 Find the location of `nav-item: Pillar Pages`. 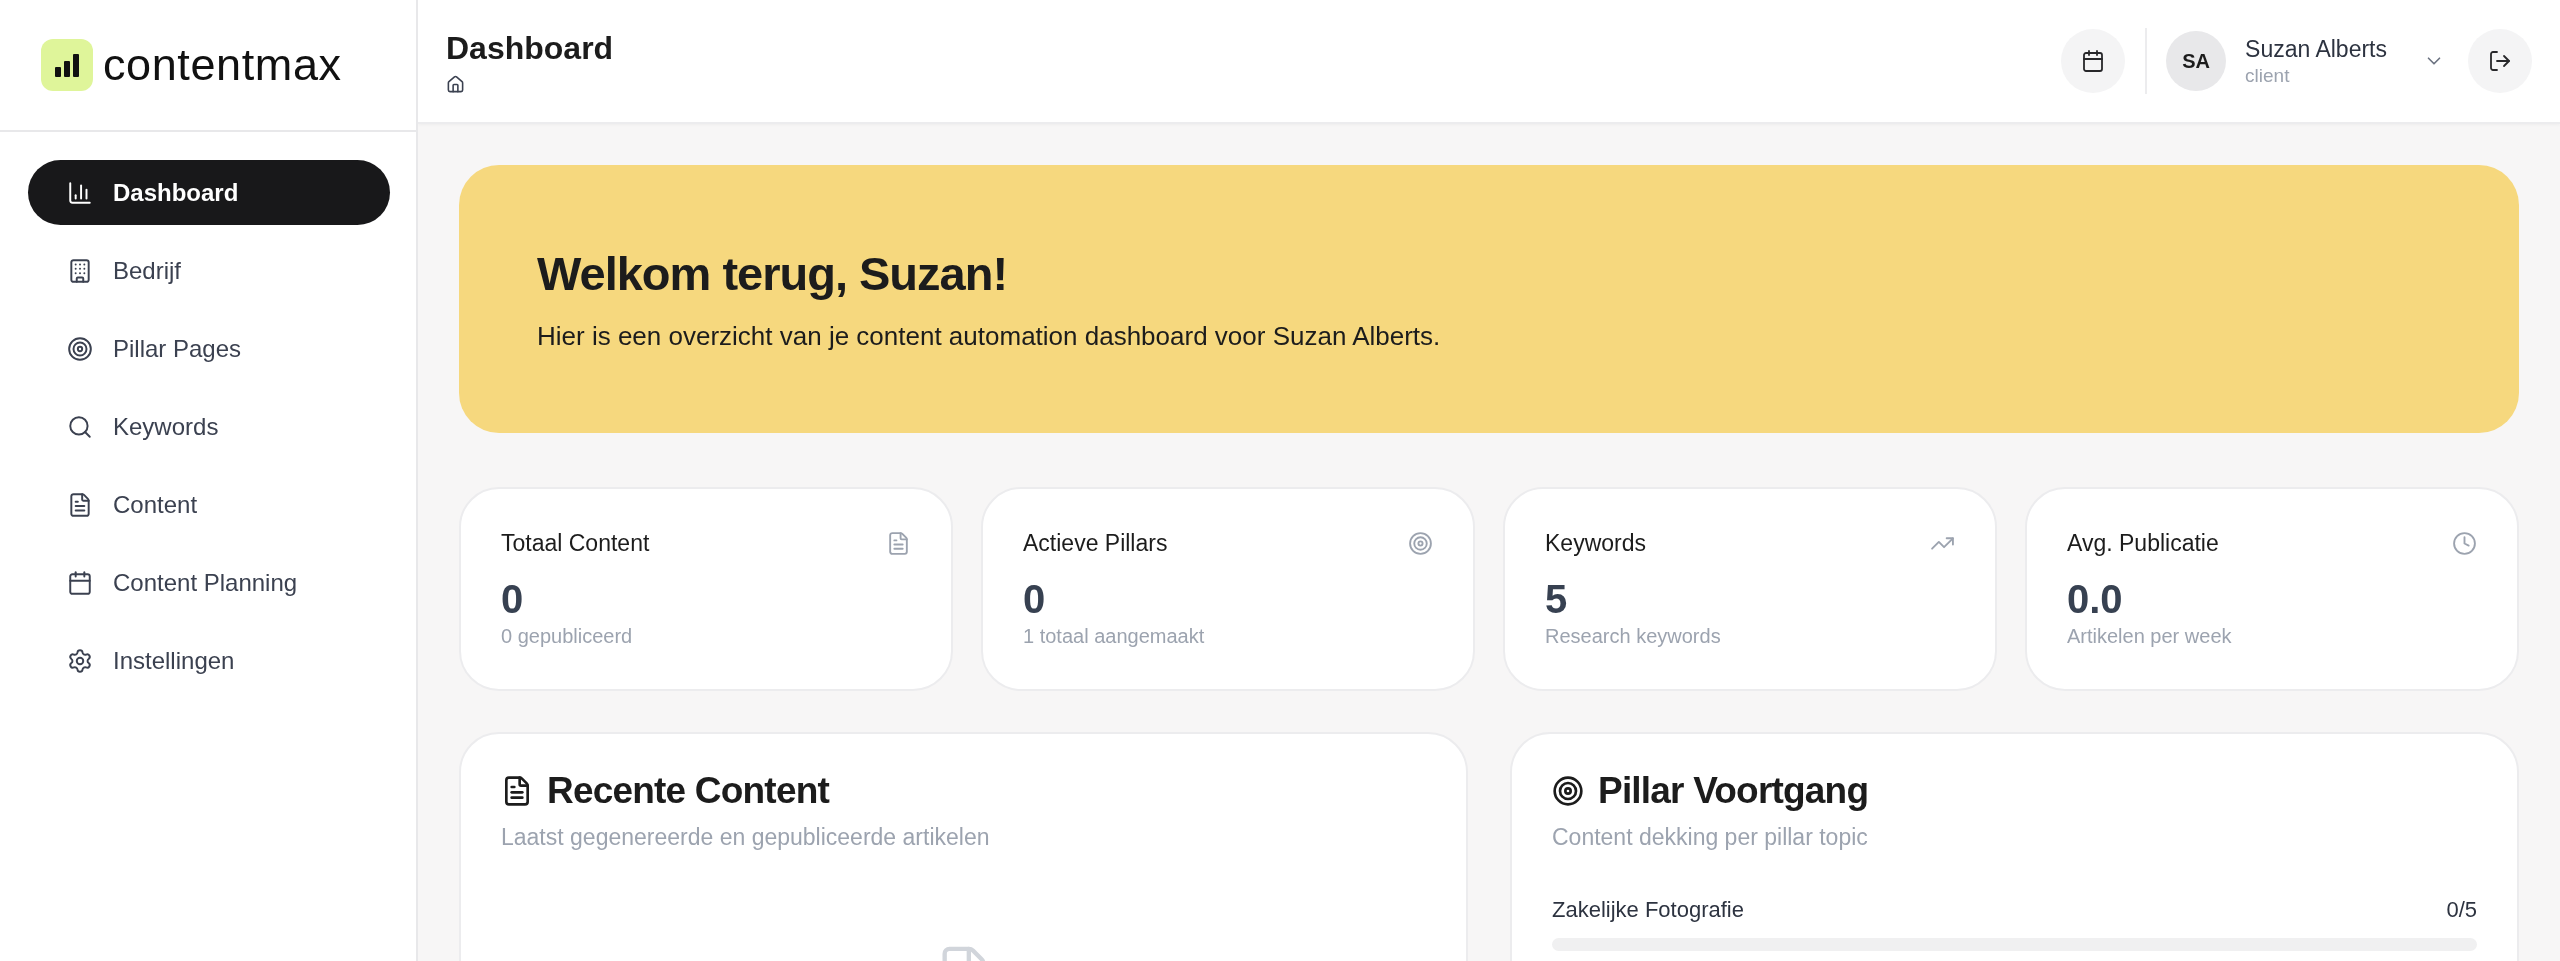

nav-item: Pillar Pages is located at coordinates (209, 348).